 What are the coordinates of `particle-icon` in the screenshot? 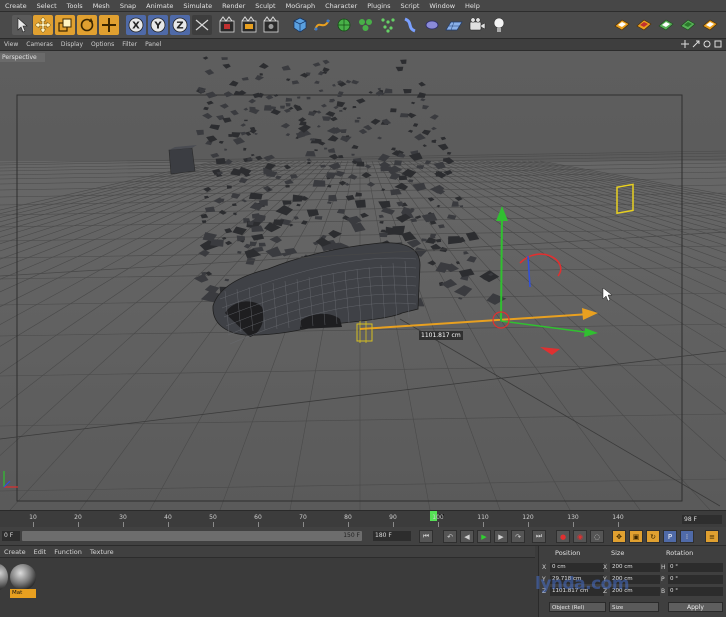 It's located at (388, 25).